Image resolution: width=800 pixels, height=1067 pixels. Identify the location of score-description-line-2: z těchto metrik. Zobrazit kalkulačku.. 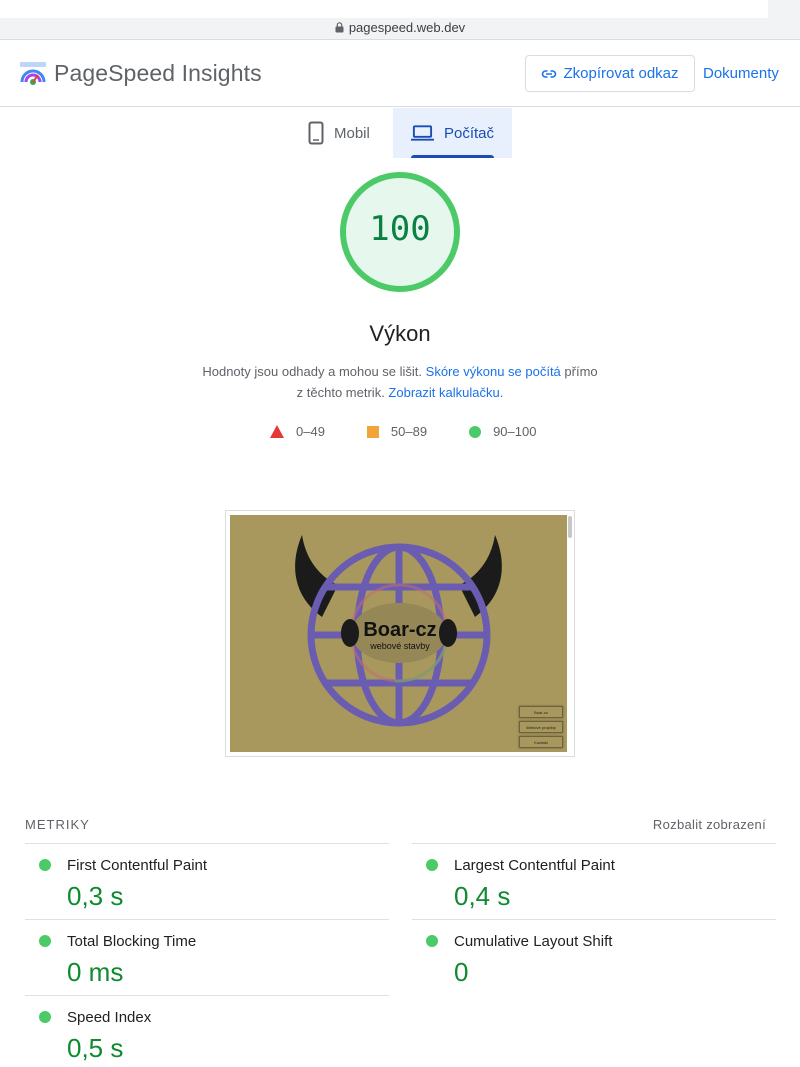
(400, 392).